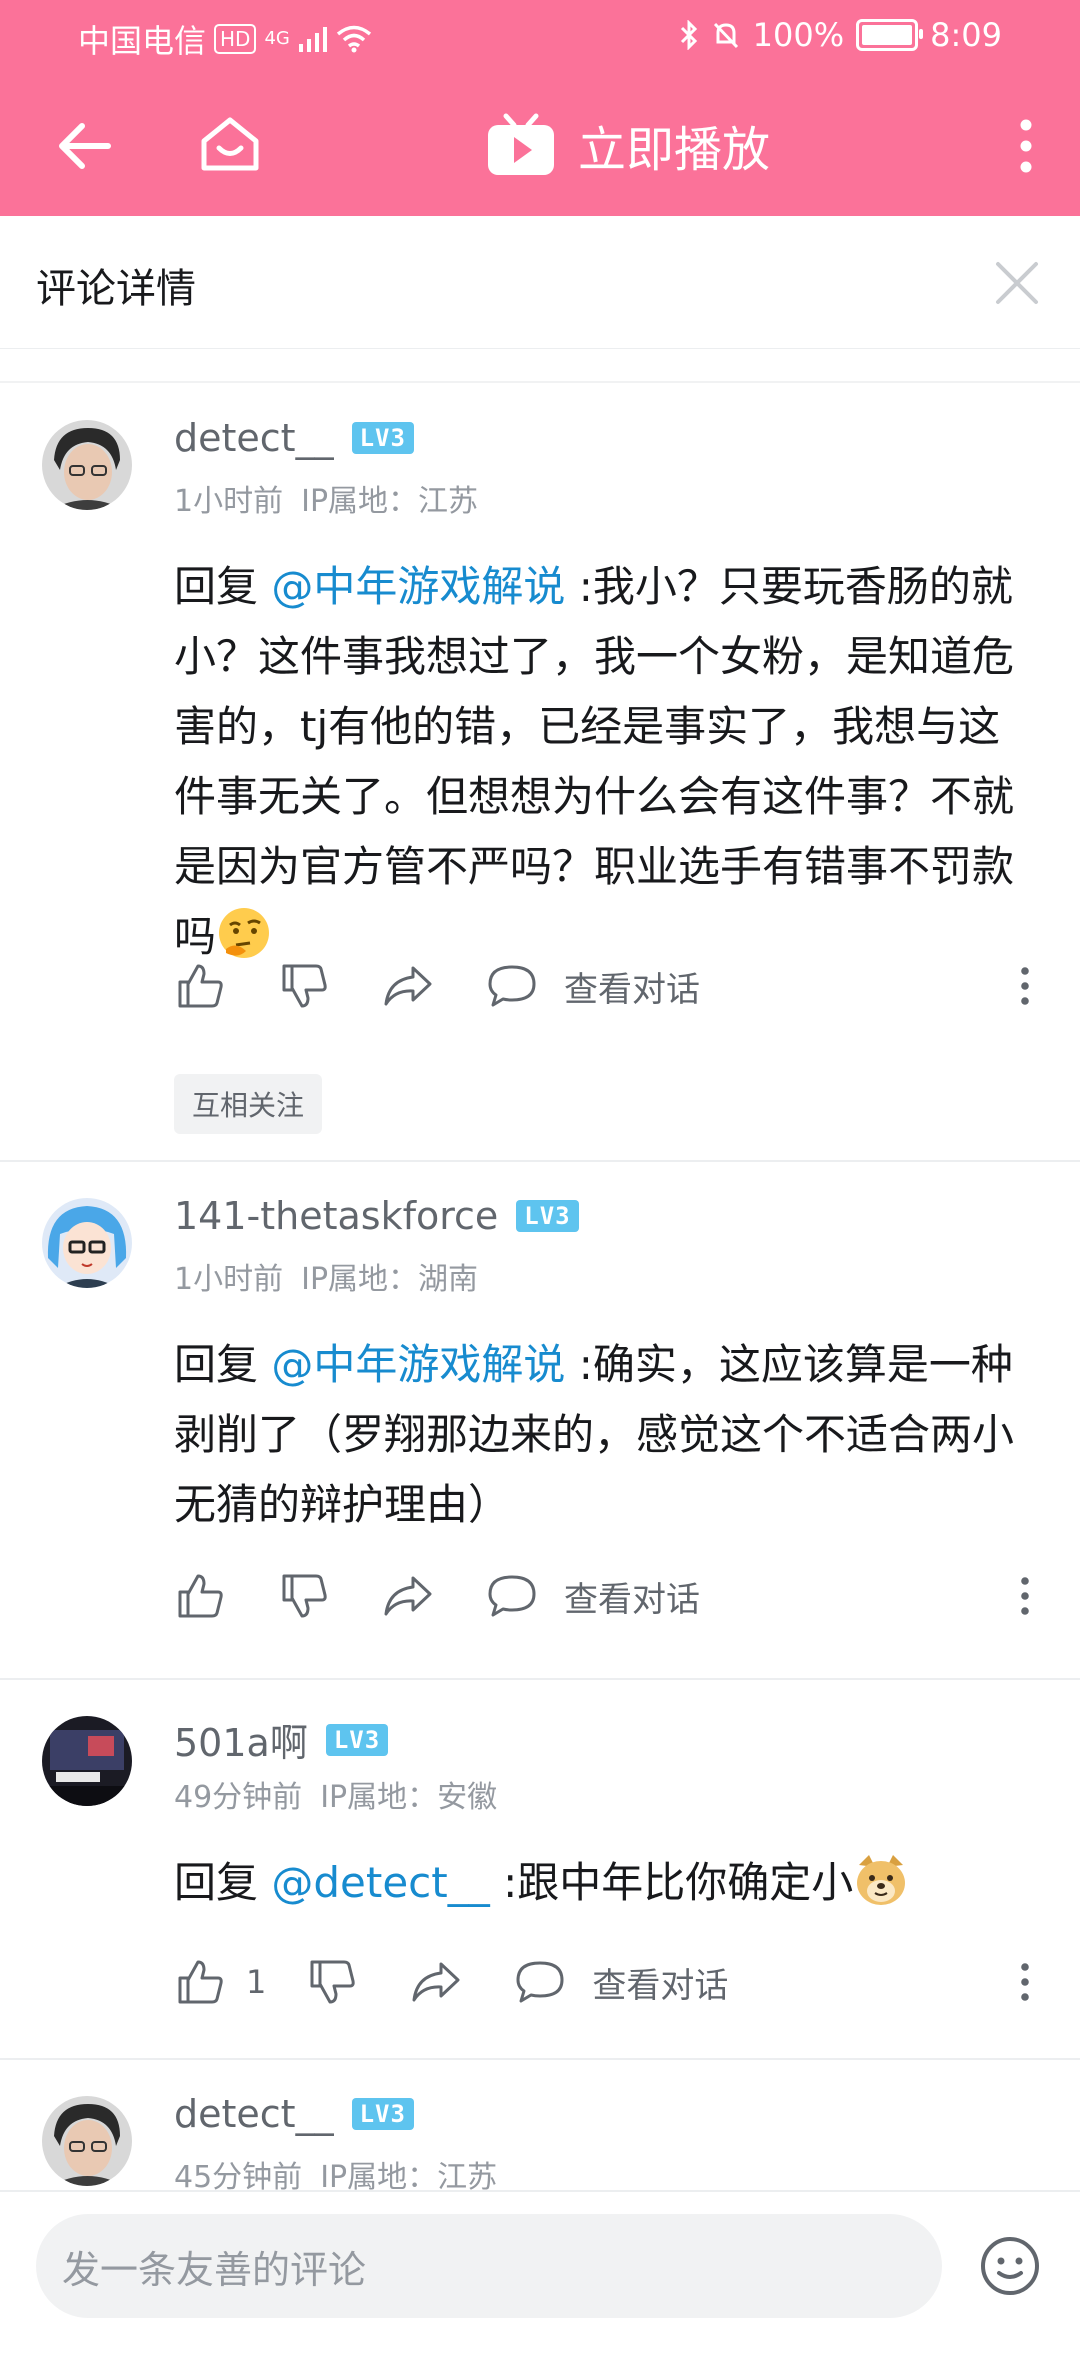 This screenshot has width=1080, height=2360. What do you see at coordinates (540, 38) in the screenshot?
I see `status-bar: 中国电信 HD 4G 100% 8:09` at bounding box center [540, 38].